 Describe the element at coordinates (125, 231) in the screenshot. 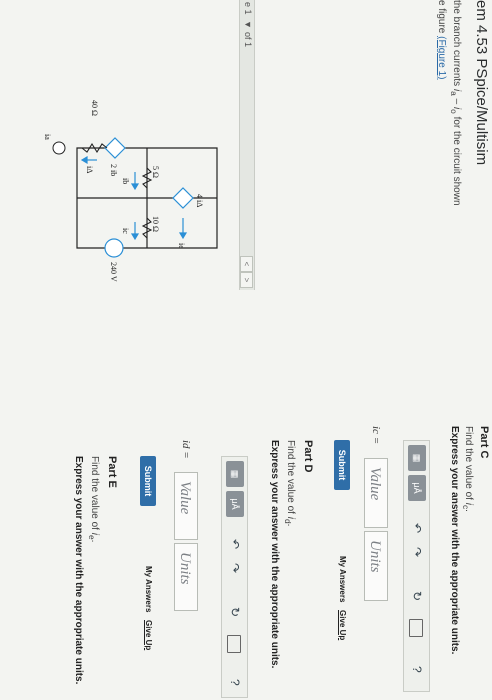

I see `current-ic-label: ic` at that location.